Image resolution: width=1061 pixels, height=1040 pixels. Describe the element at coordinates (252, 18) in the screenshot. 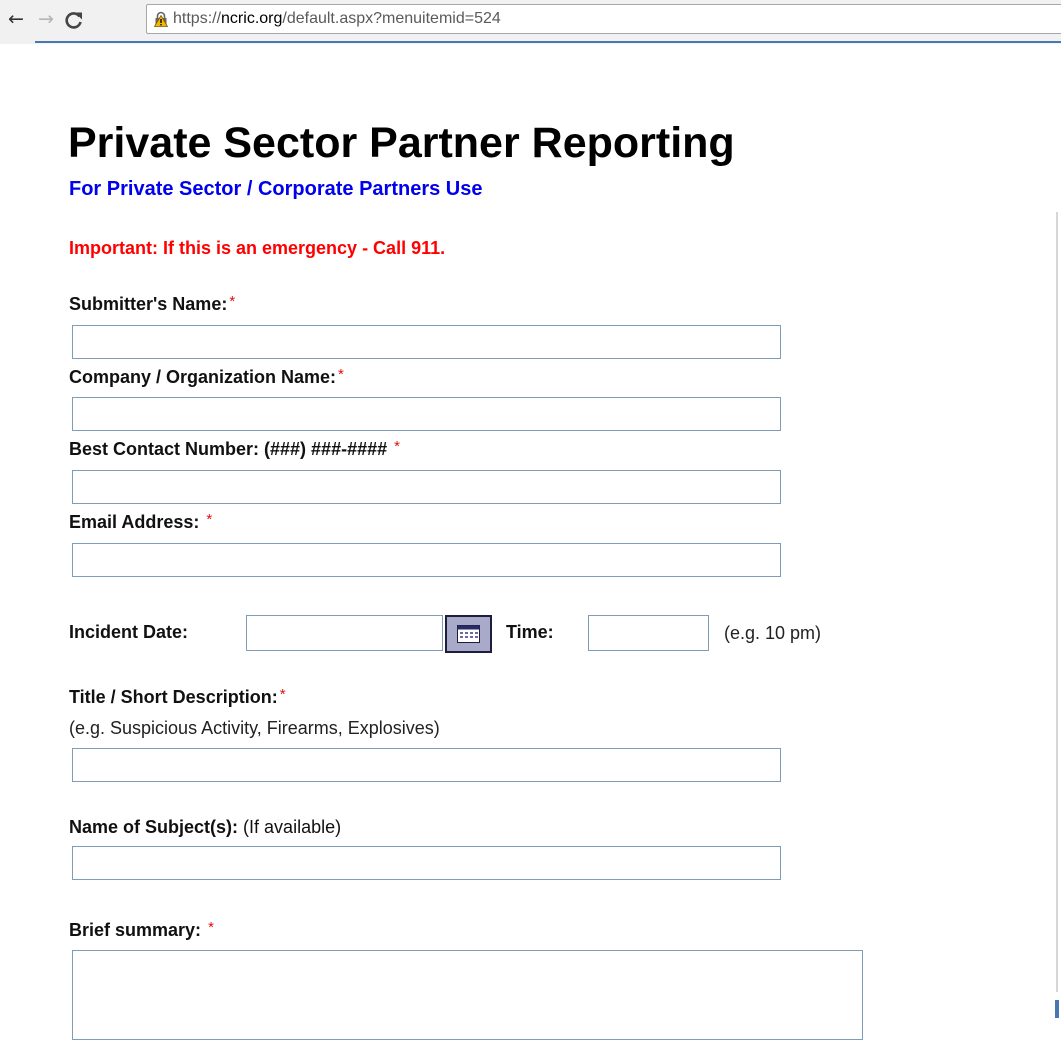

I see `url-host: ncric.org` at that location.